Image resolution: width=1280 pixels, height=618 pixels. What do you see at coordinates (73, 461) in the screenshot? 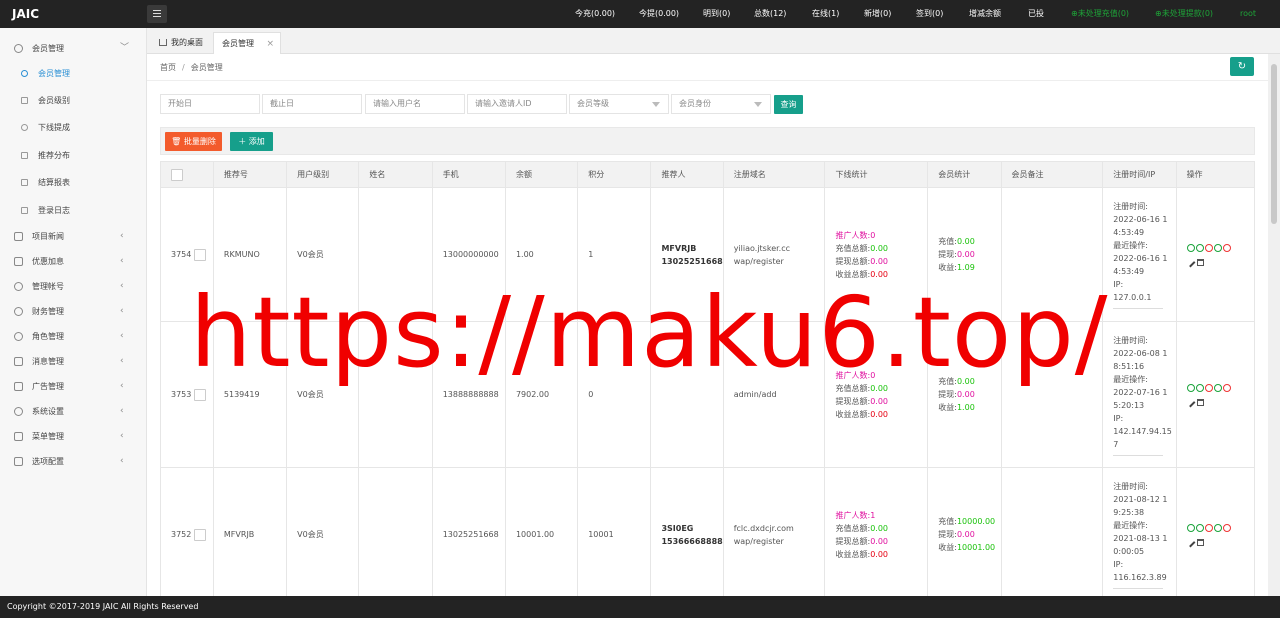
I see `sidebar-group-options: 选项配置 ‹` at bounding box center [73, 461].